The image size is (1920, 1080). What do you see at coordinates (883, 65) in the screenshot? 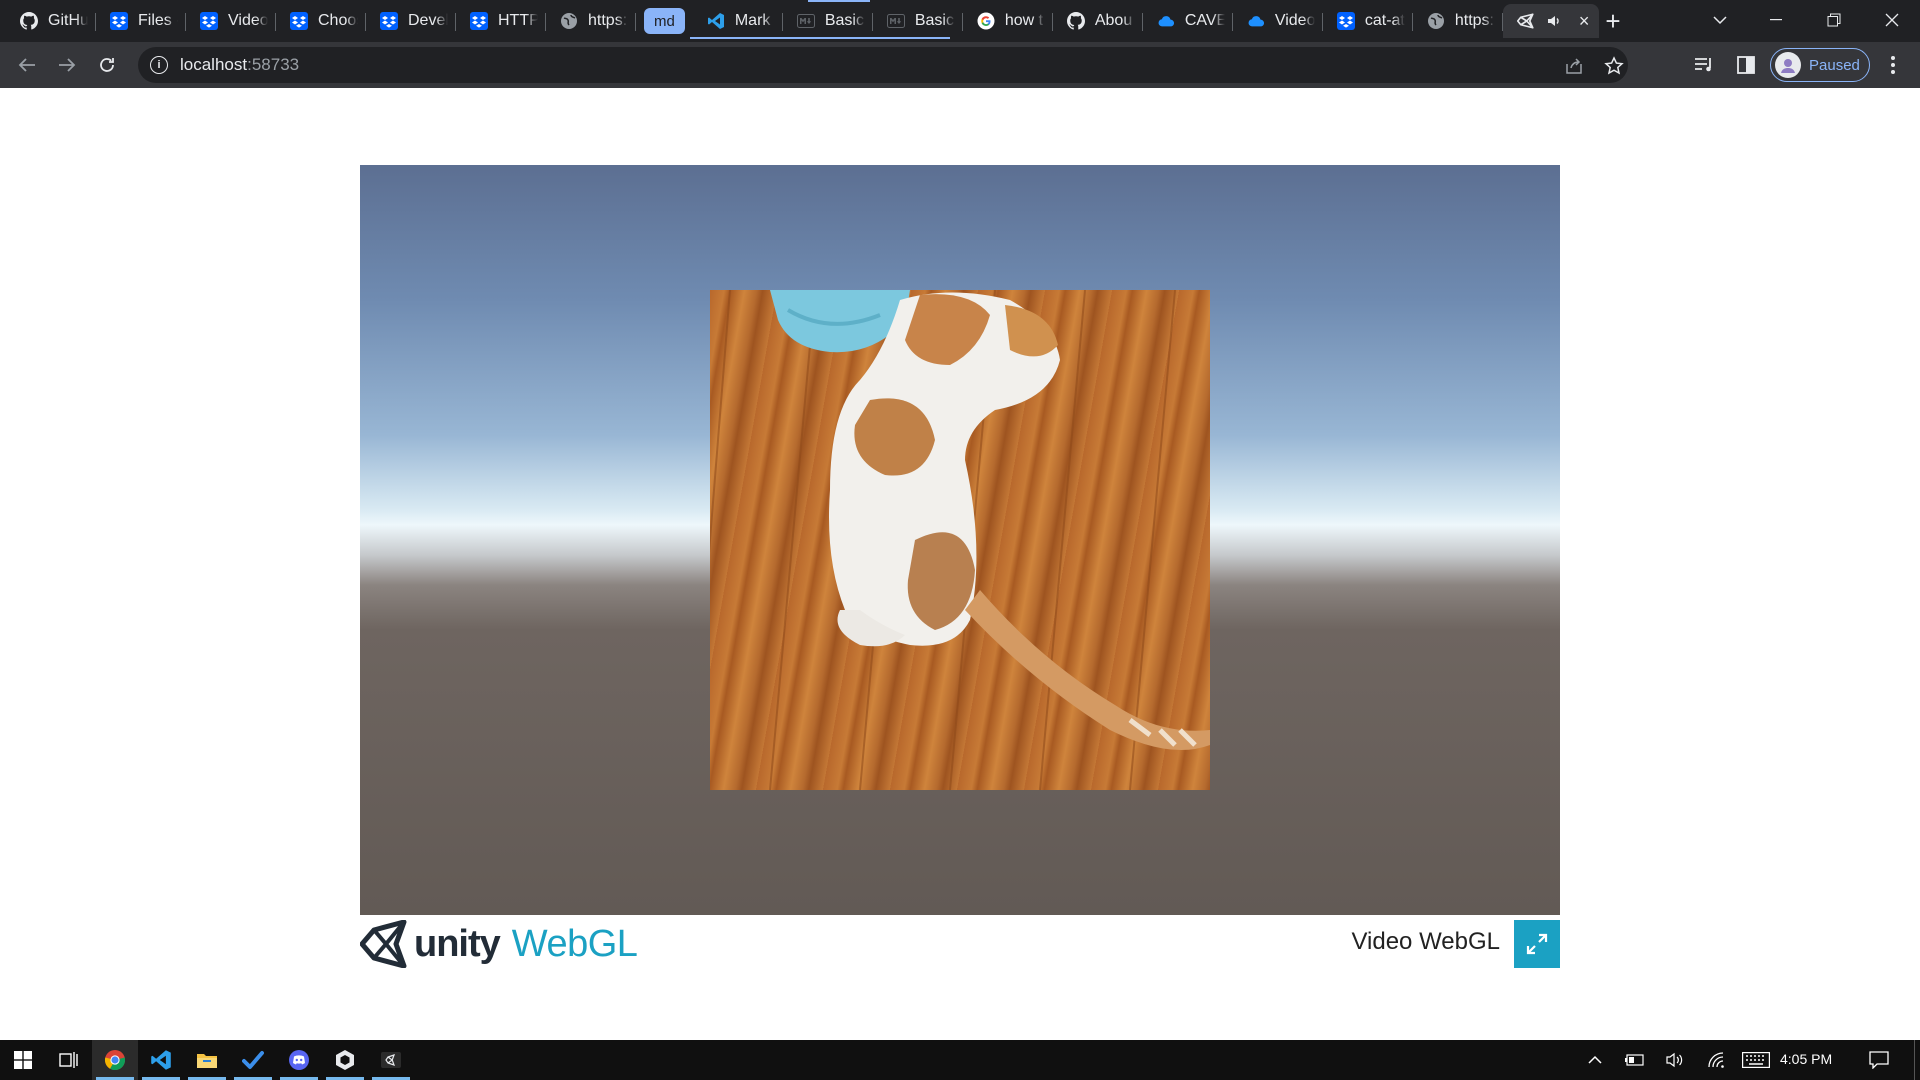
I see `address-bar: i localhost:58733` at bounding box center [883, 65].